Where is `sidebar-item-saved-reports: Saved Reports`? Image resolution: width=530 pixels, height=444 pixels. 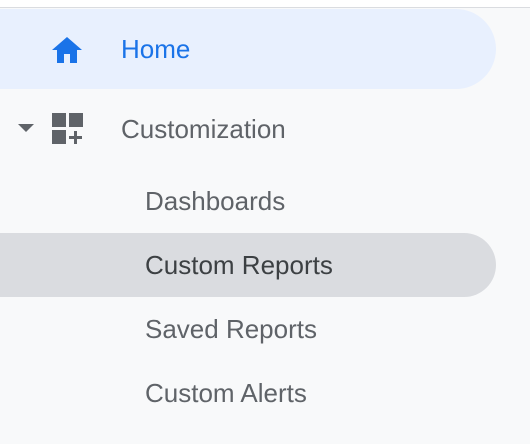
sidebar-item-saved-reports: Saved Reports is located at coordinates (248, 329).